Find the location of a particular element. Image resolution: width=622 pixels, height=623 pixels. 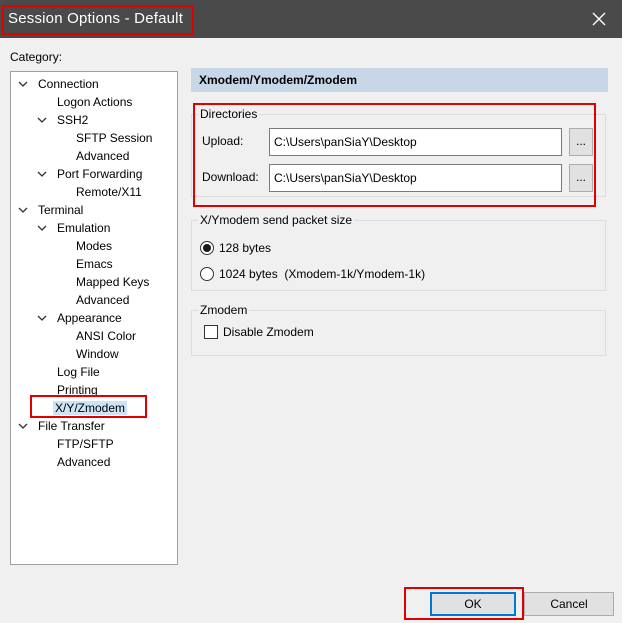

tree-item-label: SSH2 is located at coordinates (73, 120).